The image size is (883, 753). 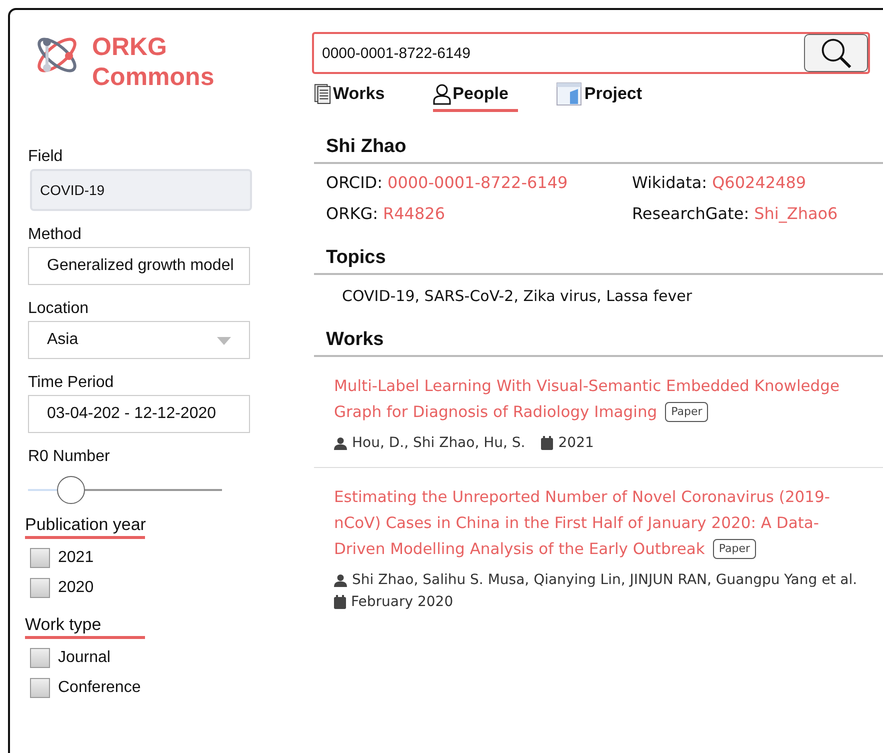 What do you see at coordinates (153, 77) in the screenshot?
I see `logo-subtitle: Commons` at bounding box center [153, 77].